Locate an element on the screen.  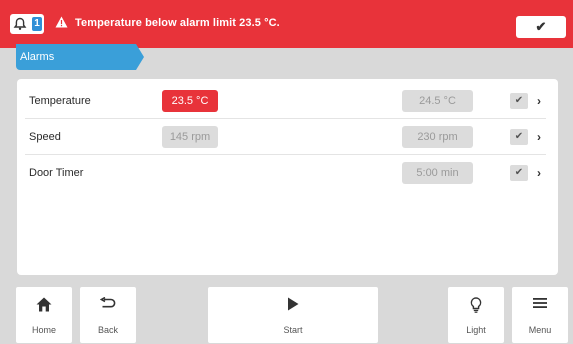
bell-icon is located at coordinates (20, 23).